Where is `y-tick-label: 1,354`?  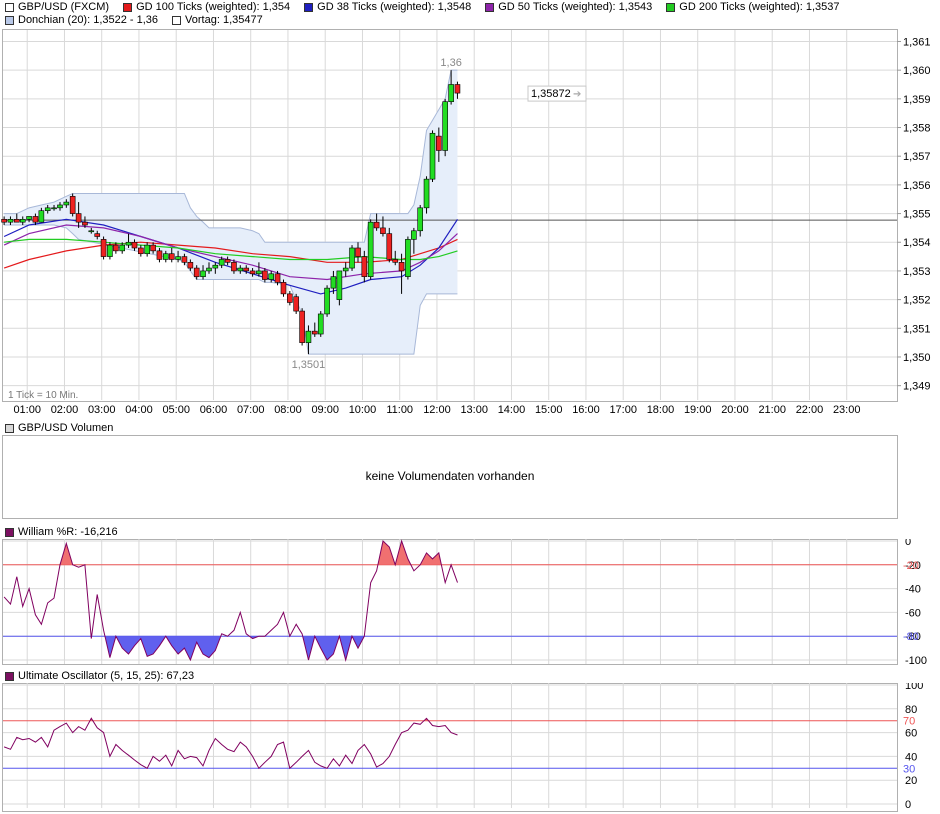 y-tick-label: 1,354 is located at coordinates (917, 243).